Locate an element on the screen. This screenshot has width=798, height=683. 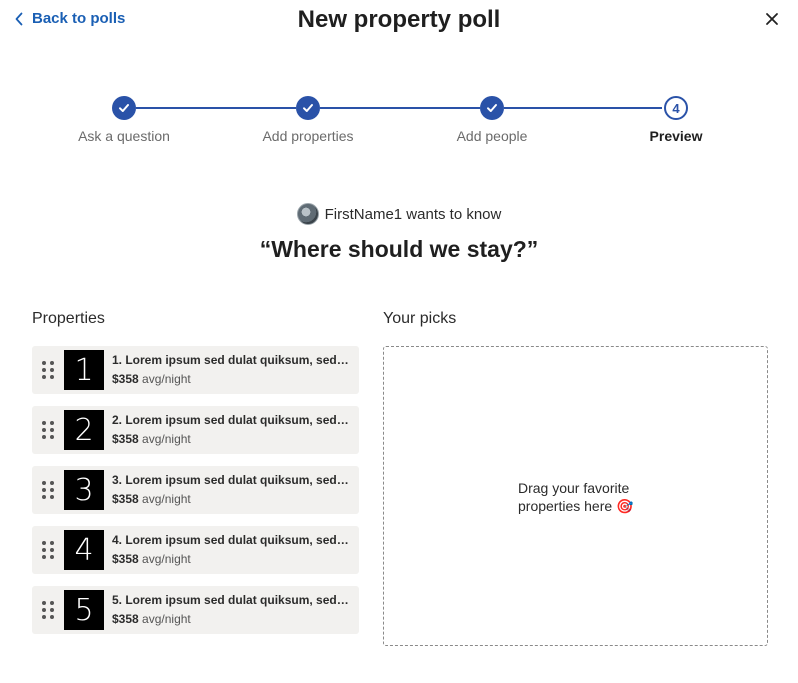
step-label: Preview is located at coordinates (676, 136).